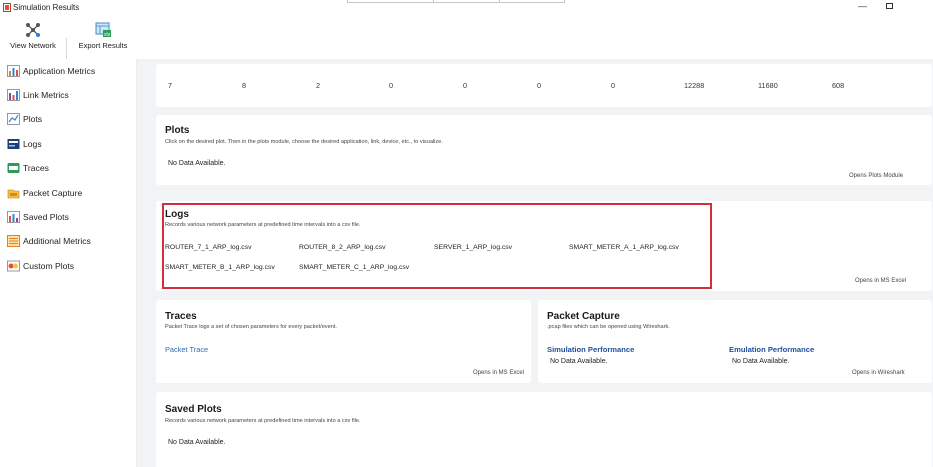 The height and width of the screenshot is (467, 933). What do you see at coordinates (13, 217) in the screenshot?
I see `saved-plots-icon` at bounding box center [13, 217].